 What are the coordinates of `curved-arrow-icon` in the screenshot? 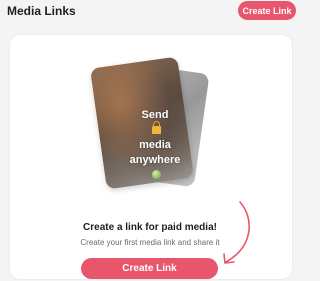 It's located at (236, 232).